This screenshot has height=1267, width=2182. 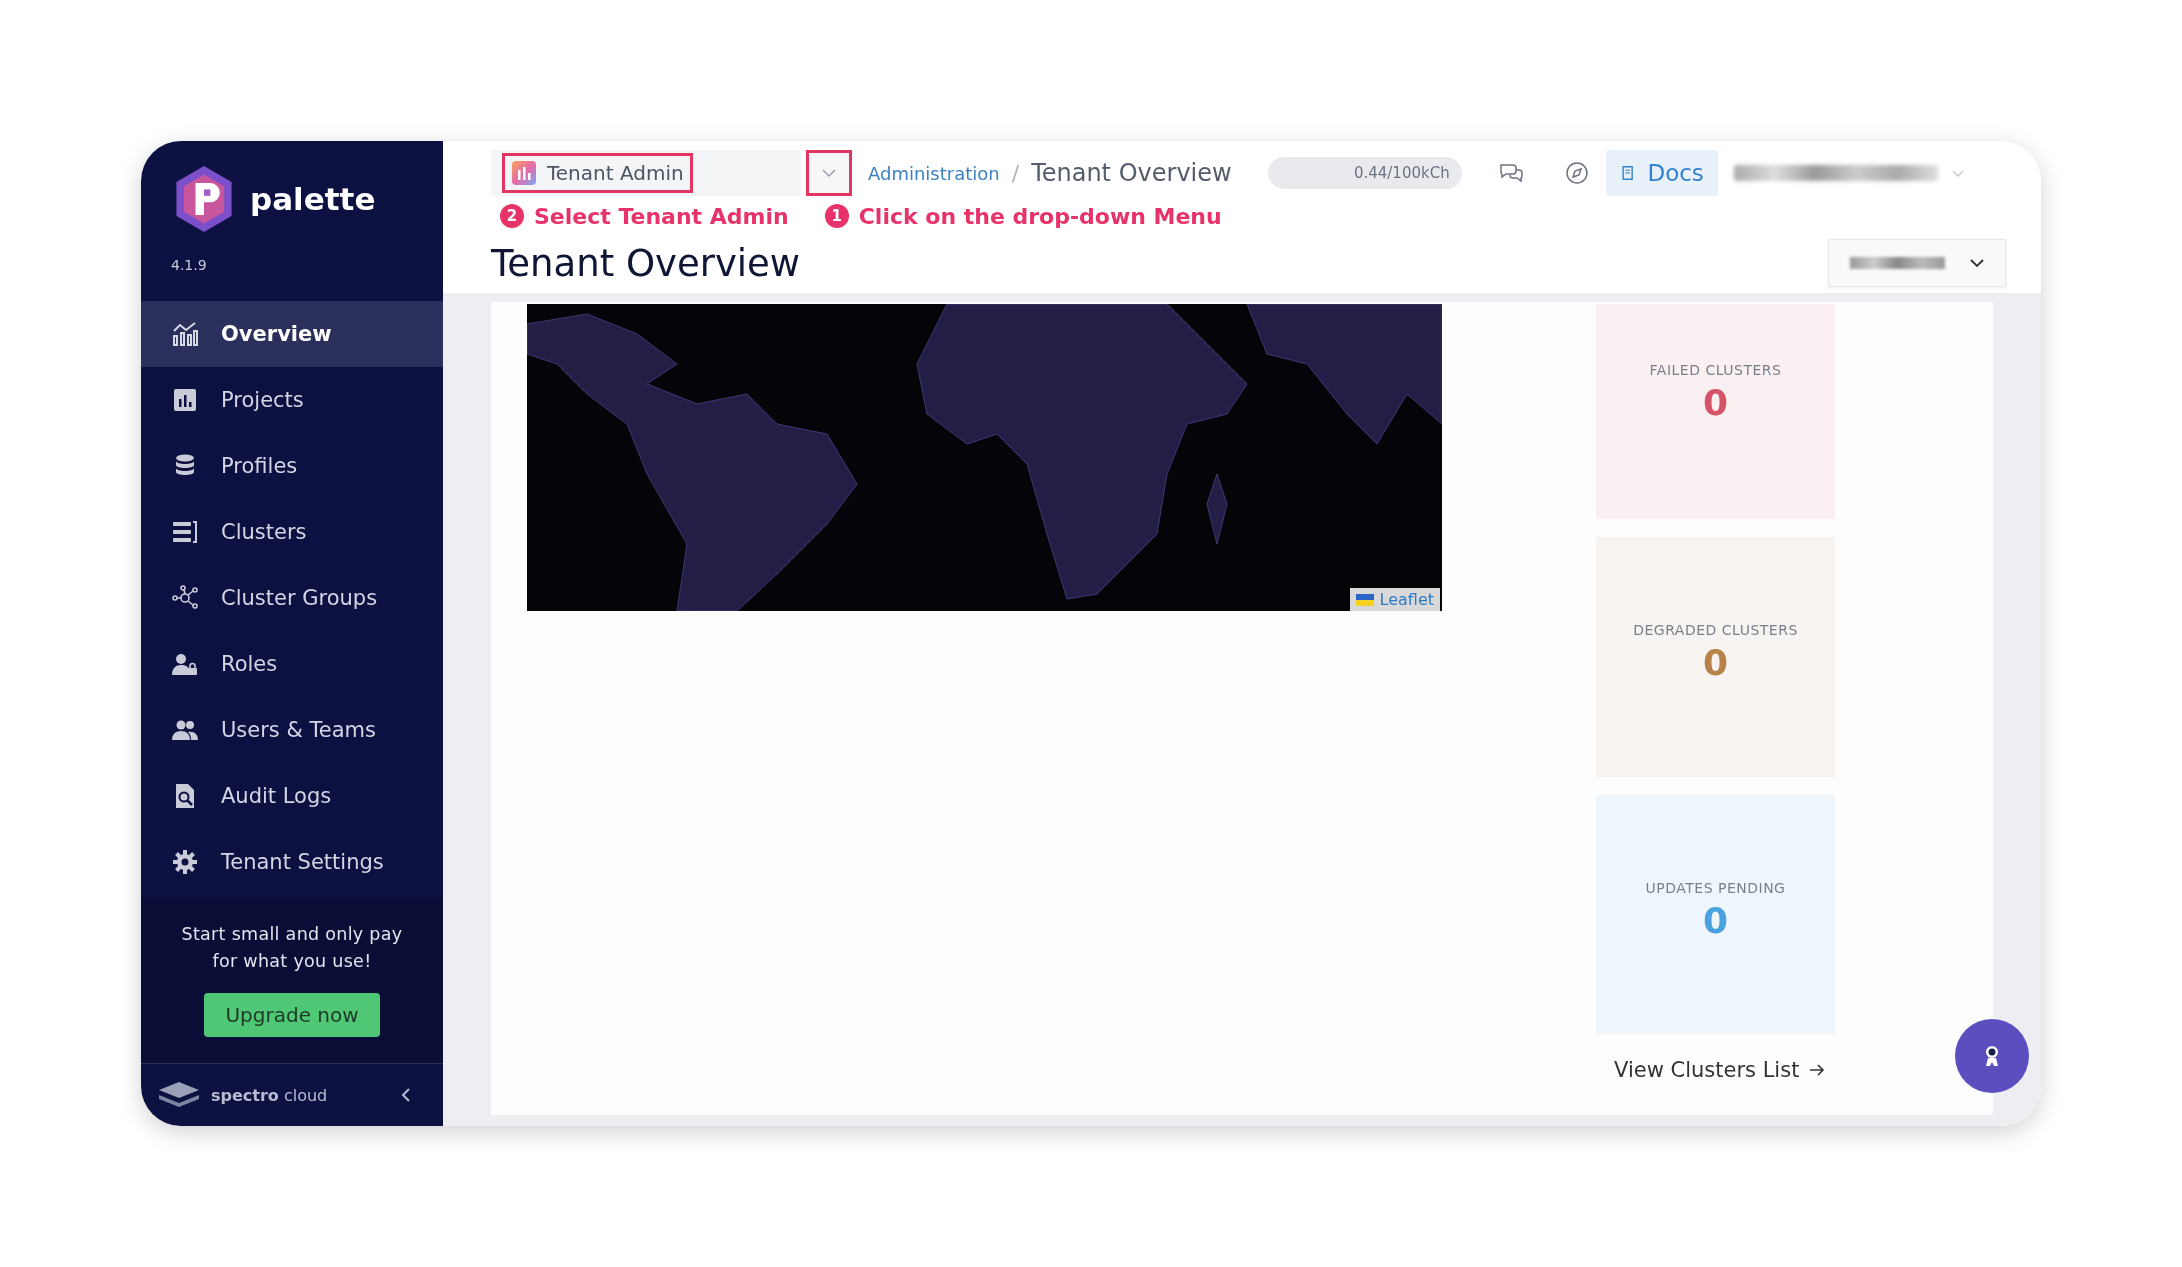 What do you see at coordinates (646, 263) in the screenshot?
I see `page-title: Tenant Overview` at bounding box center [646, 263].